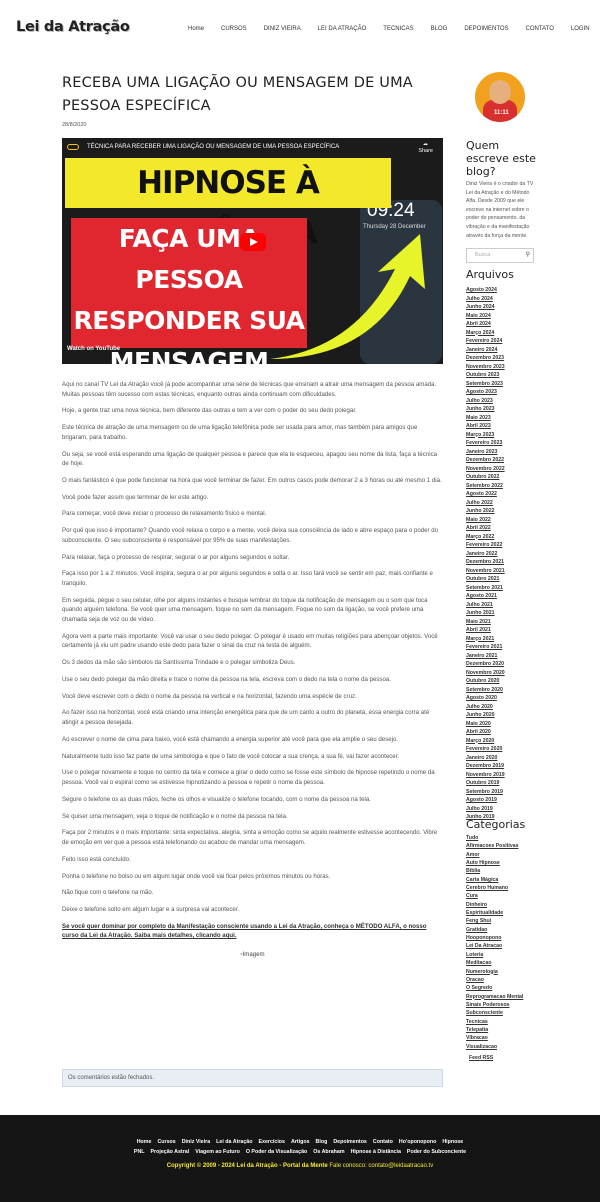 The height and width of the screenshot is (1202, 600). What do you see at coordinates (501, 800) in the screenshot?
I see `archive-link: Agosto 2019` at bounding box center [501, 800].